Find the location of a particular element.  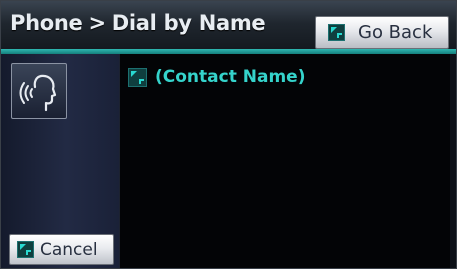

cancel-button: Cancel is located at coordinates (61, 249).